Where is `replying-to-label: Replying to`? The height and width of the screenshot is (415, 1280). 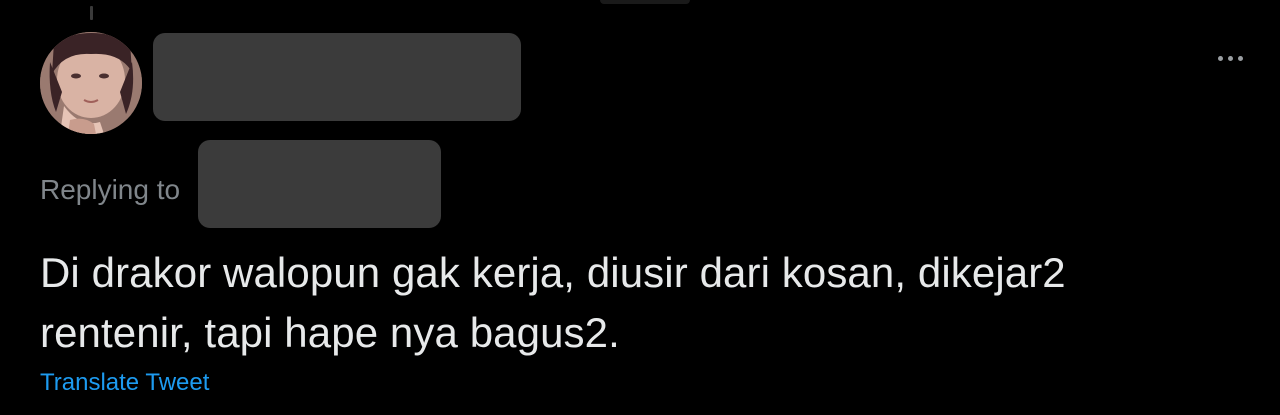 replying-to-label: Replying to is located at coordinates (110, 189).